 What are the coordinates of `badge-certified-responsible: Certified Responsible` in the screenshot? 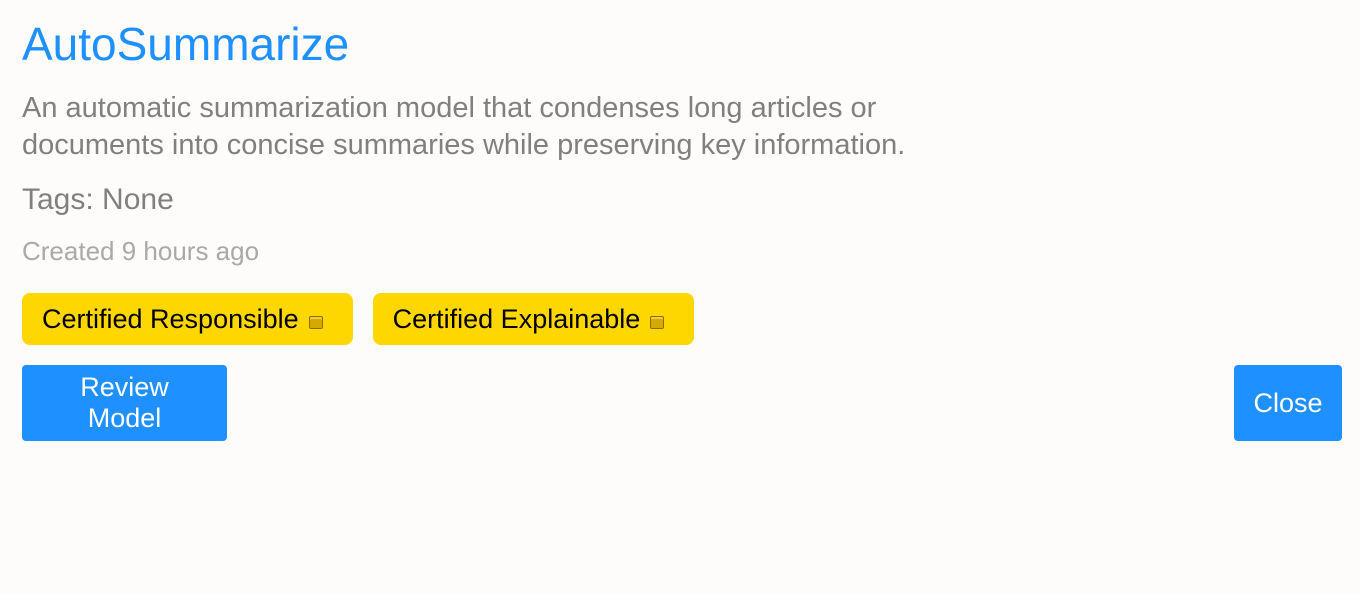 It's located at (187, 319).